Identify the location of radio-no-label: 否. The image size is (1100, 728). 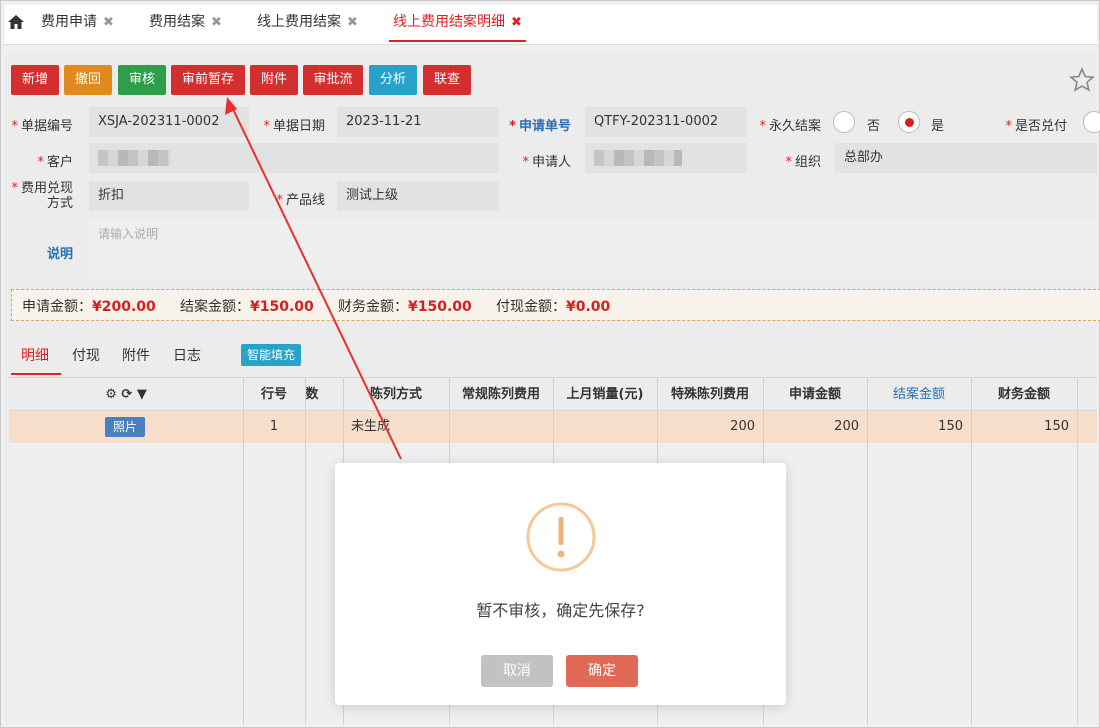
(874, 126).